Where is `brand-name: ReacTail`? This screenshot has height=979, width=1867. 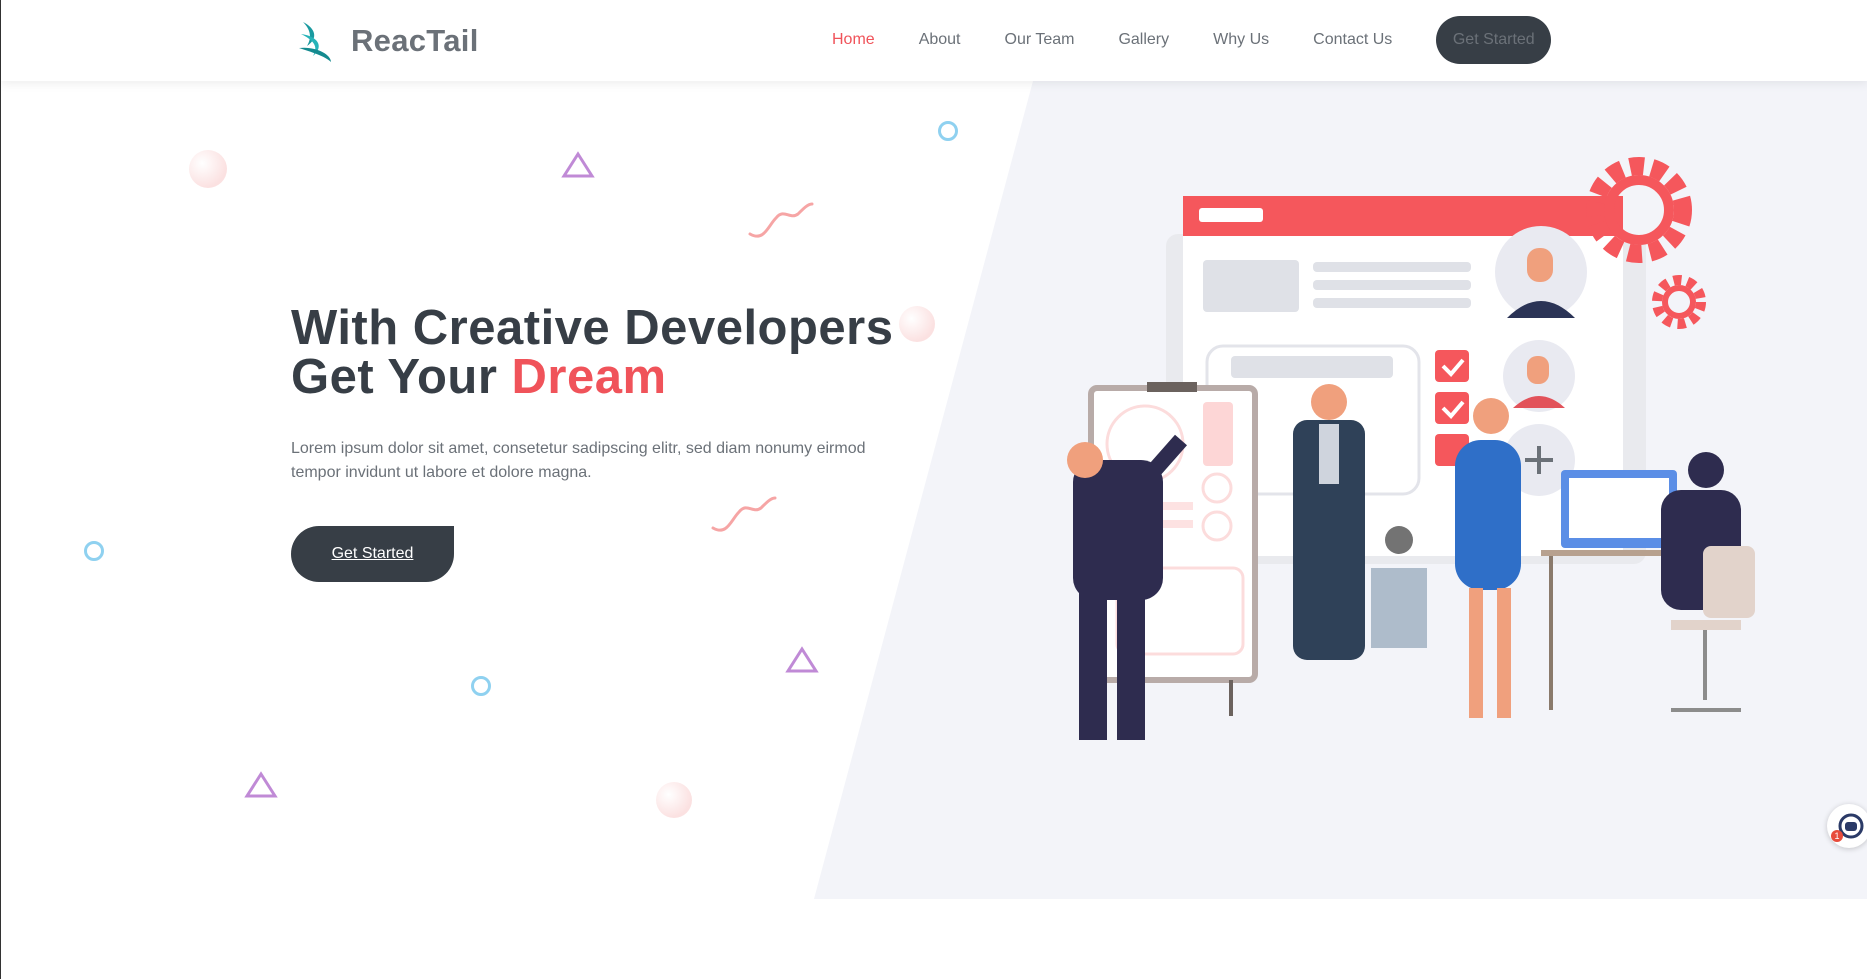 brand-name: ReacTail is located at coordinates (415, 40).